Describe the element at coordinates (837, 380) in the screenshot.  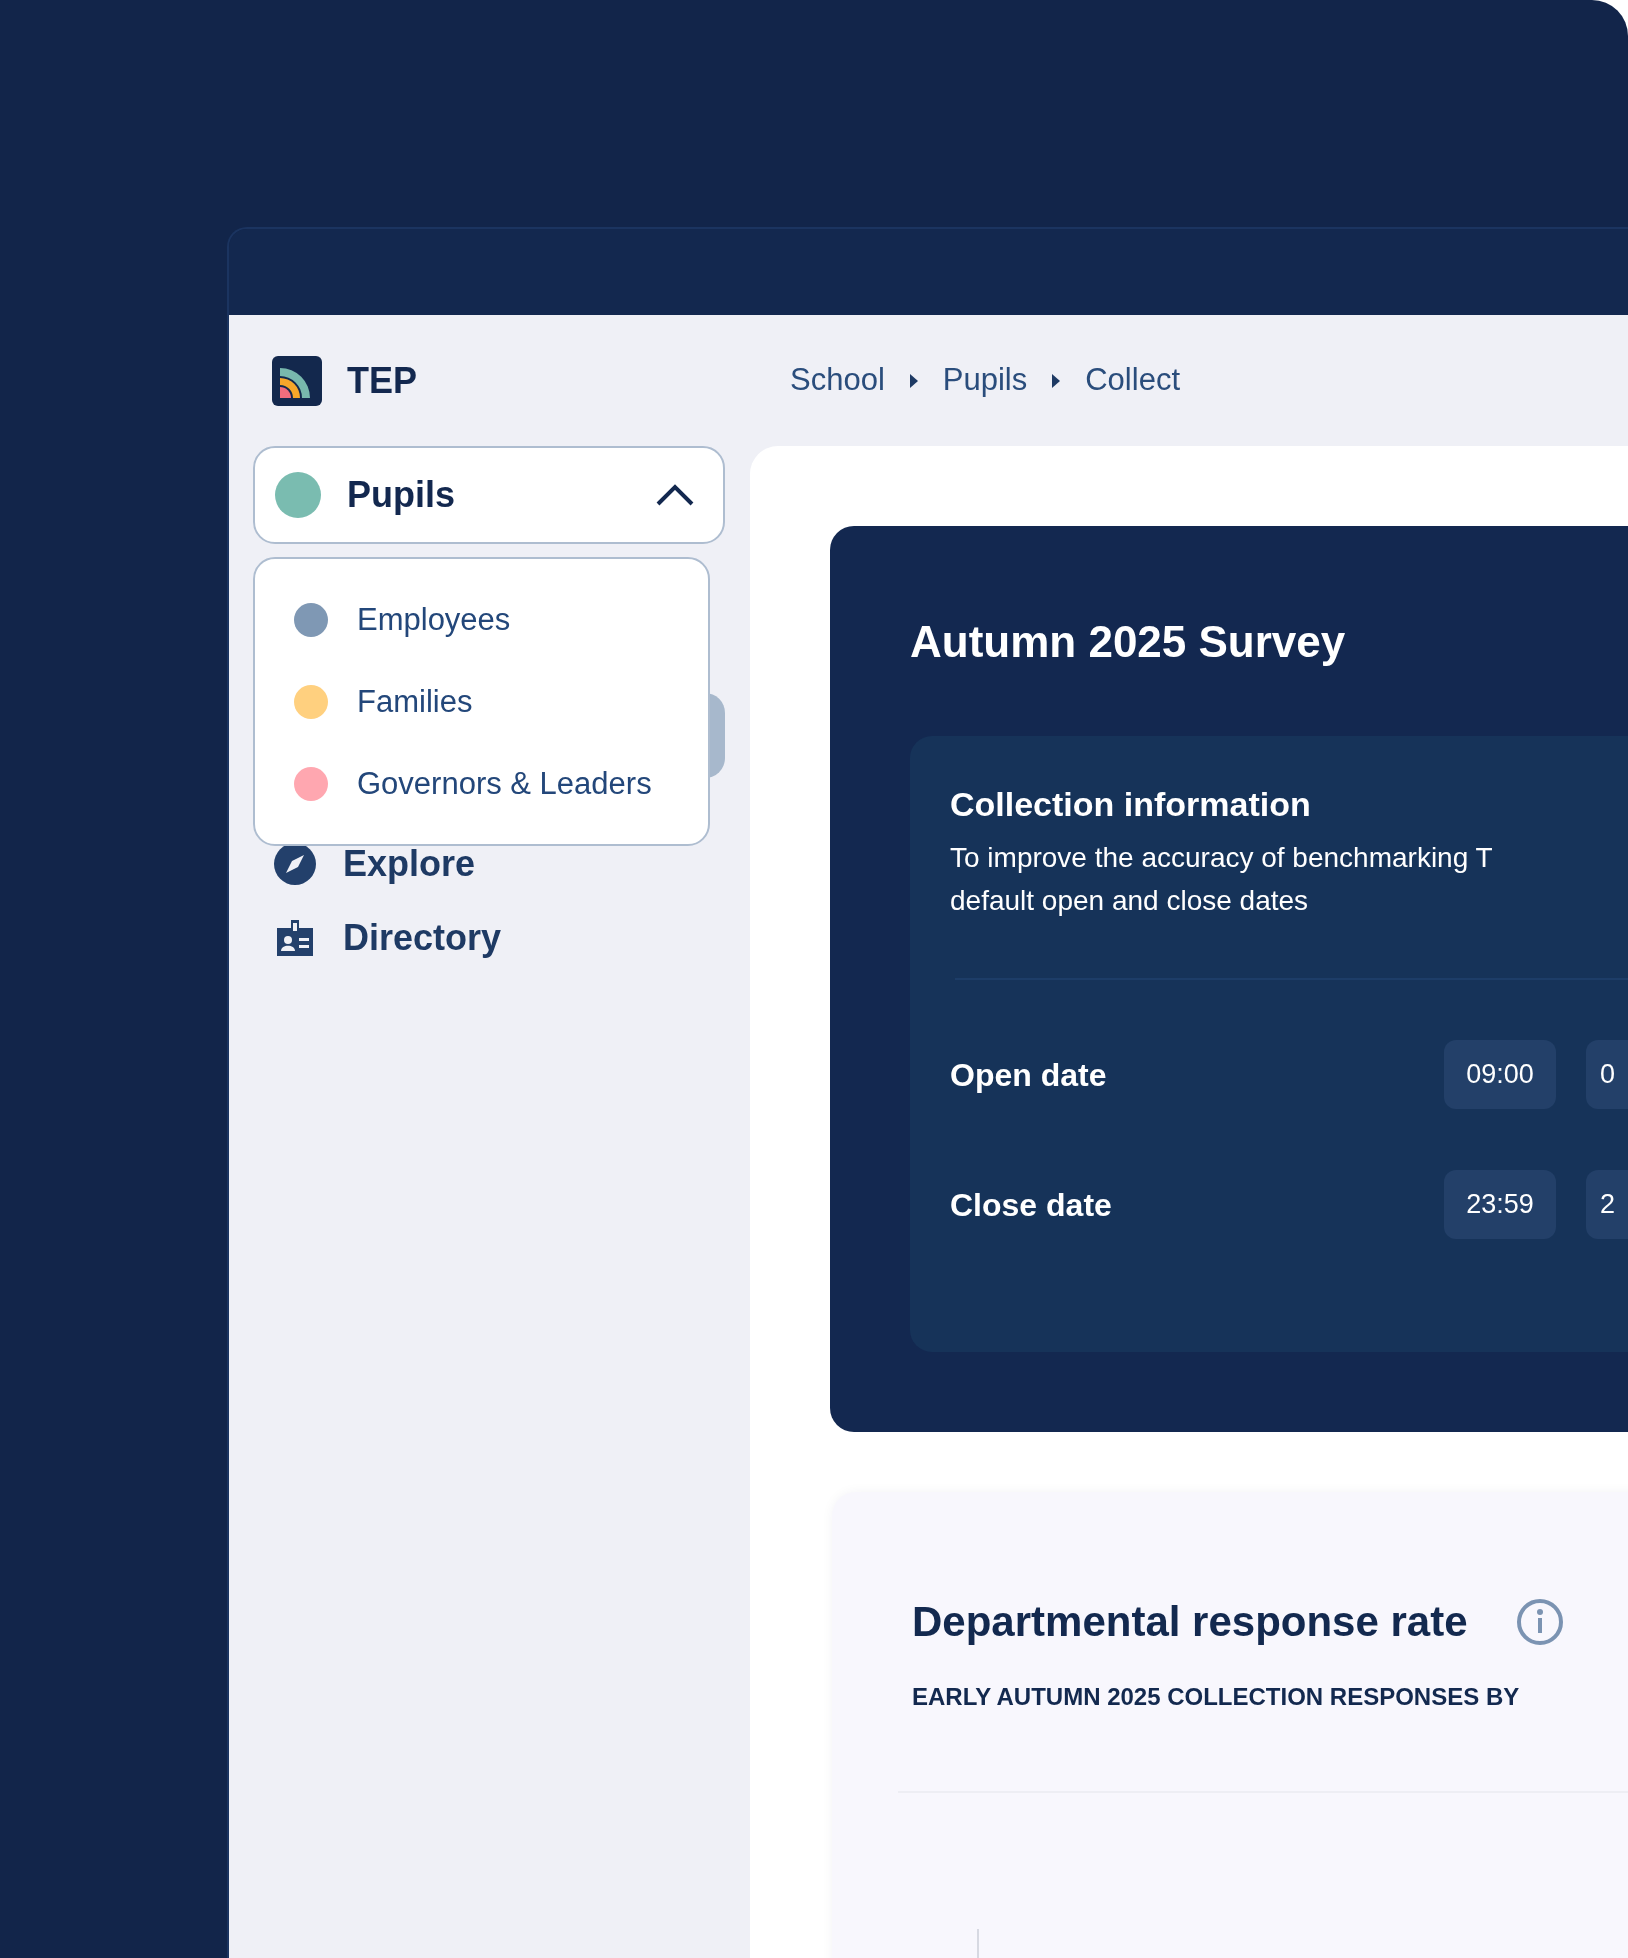
I see `breadcrumb-link: School` at that location.